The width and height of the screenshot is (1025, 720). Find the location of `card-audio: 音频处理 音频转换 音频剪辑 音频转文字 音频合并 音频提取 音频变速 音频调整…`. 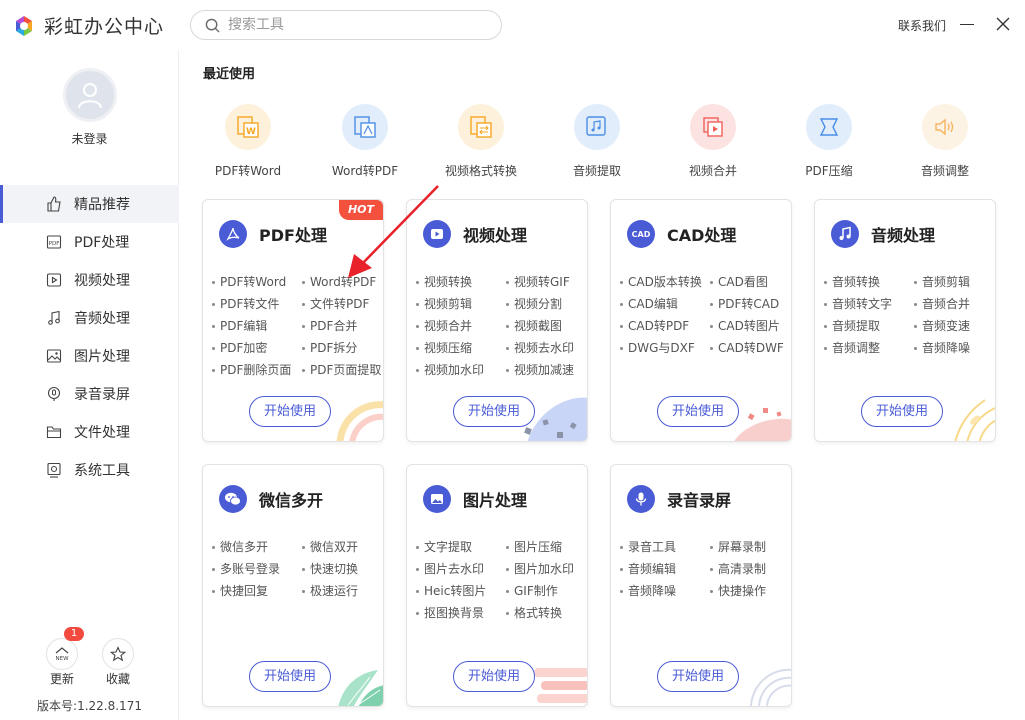

card-audio: 音频处理 音频转换 音频剪辑 音频转文字 音频合并 音频提取 音频变速 音频调整… is located at coordinates (905, 320).